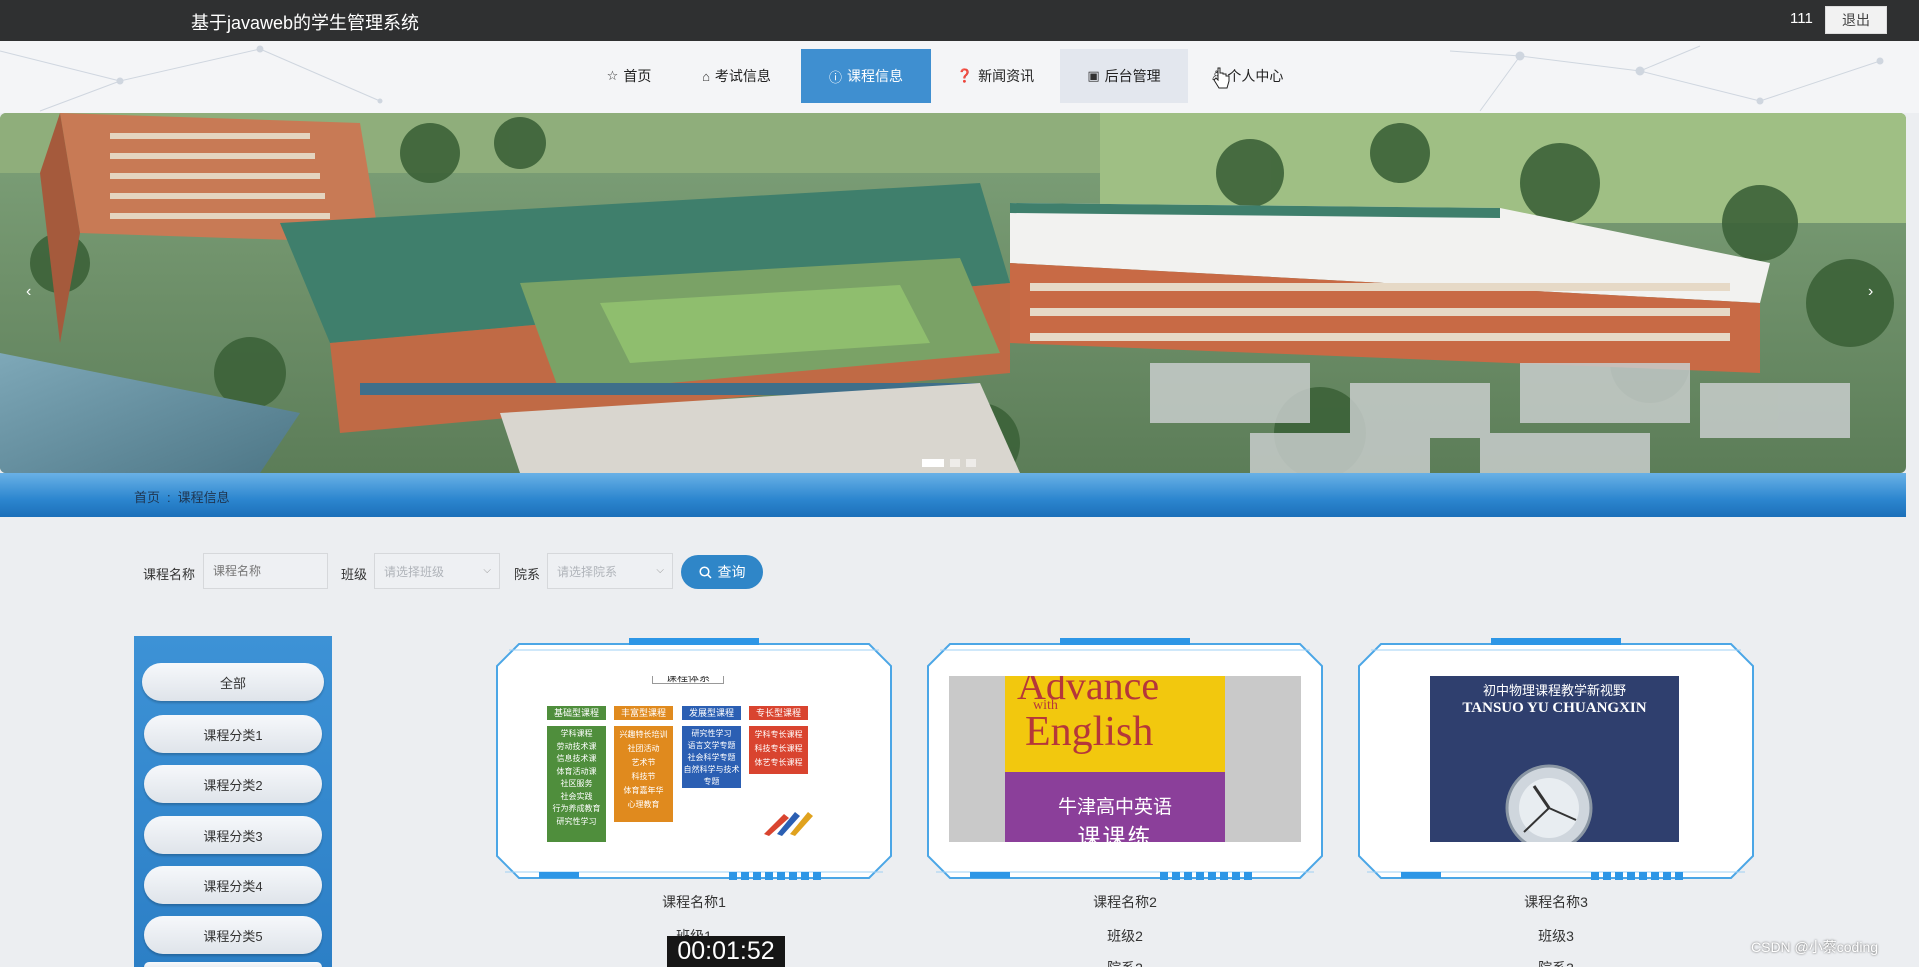  I want to click on dept-label: 院系, so click(527, 574).